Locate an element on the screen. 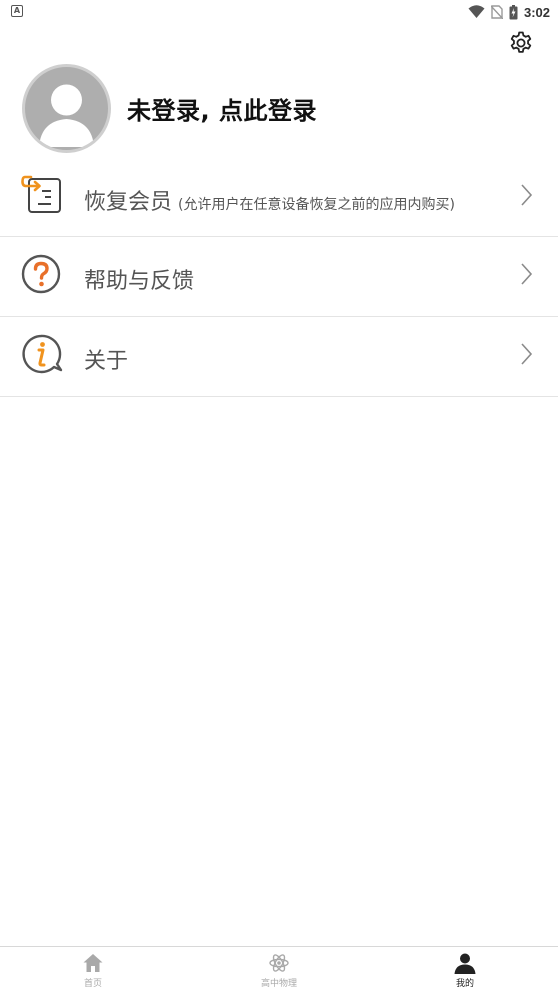  tab-physics: 高中物理 is located at coordinates (279, 970).